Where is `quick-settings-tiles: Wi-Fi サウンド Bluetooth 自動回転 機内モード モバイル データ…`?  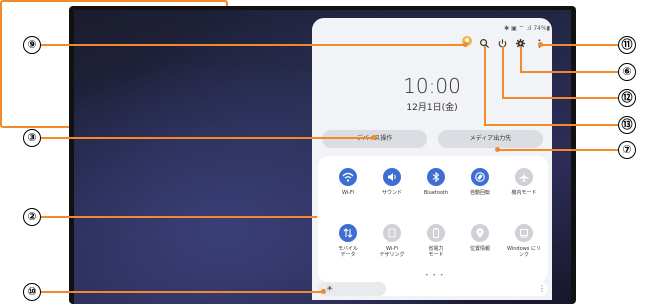
quick-settings-tiles: Wi-Fi サウンド Bluetooth 自動回転 機内モード モバイル データ… is located at coordinates (433, 219).